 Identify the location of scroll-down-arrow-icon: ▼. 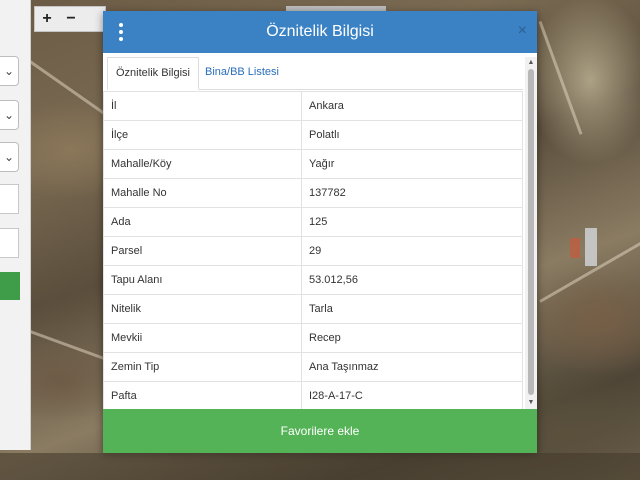
(531, 403).